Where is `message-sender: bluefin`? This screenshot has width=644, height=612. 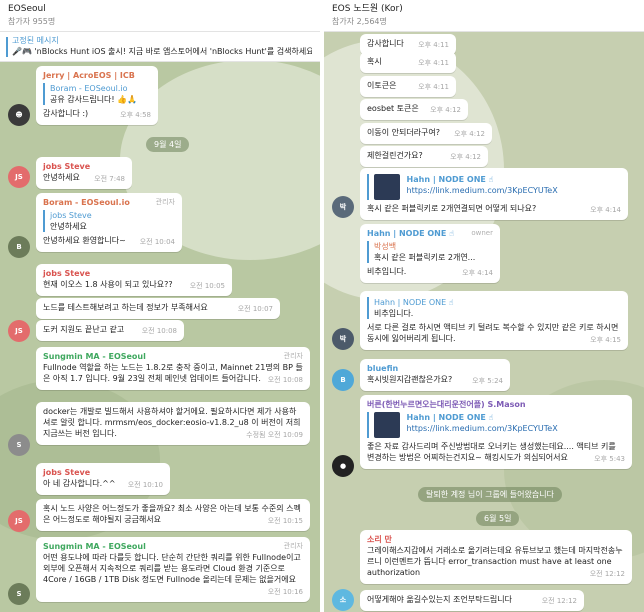
message-sender: bluefin is located at coordinates (383, 368).